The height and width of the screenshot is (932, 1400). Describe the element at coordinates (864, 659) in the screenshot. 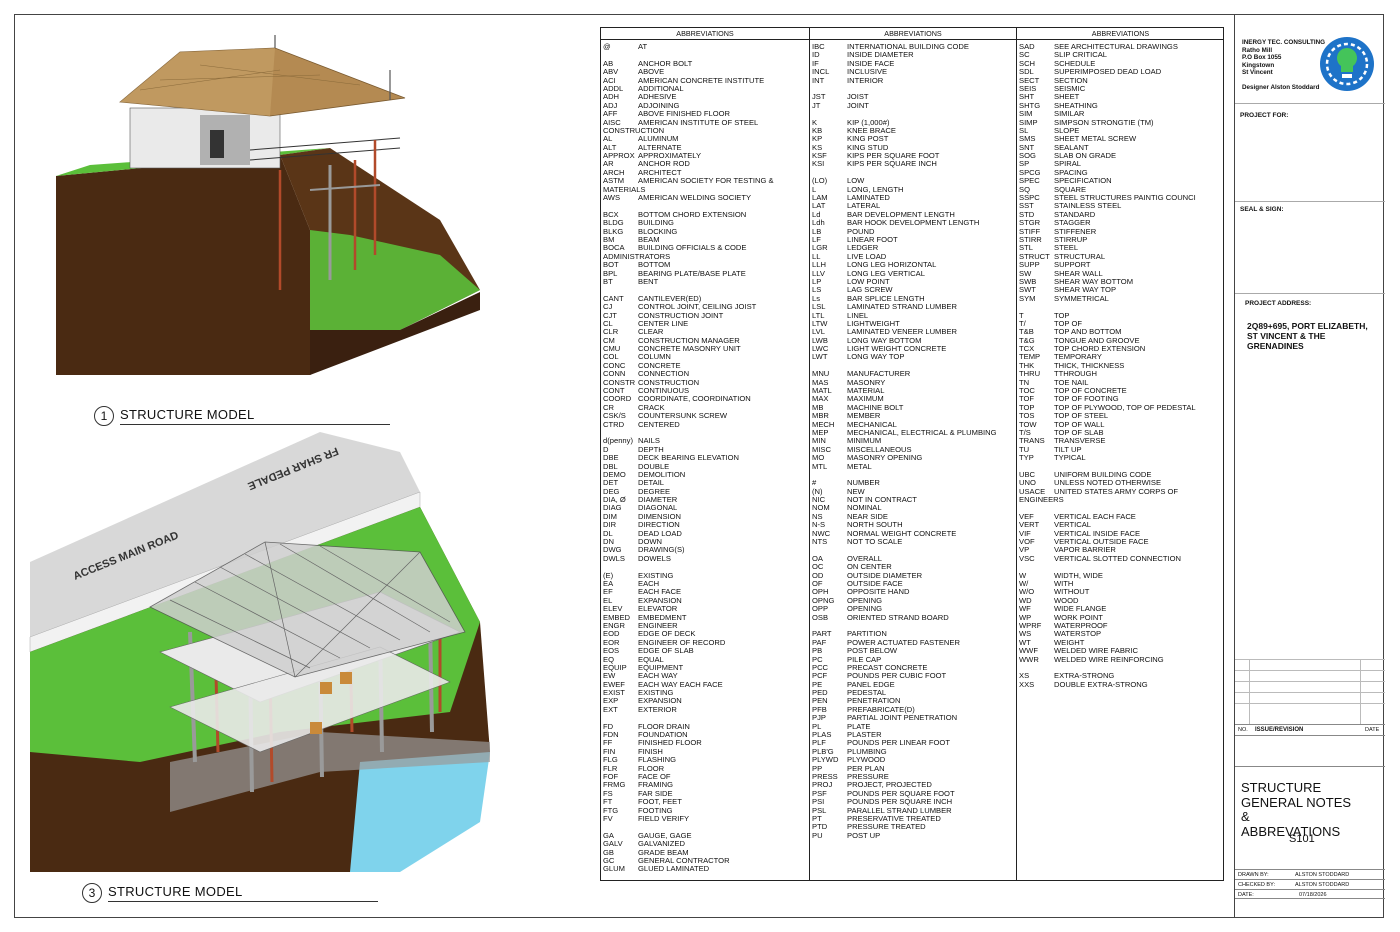

I see `abbreviation-definition: PILE CAP` at that location.